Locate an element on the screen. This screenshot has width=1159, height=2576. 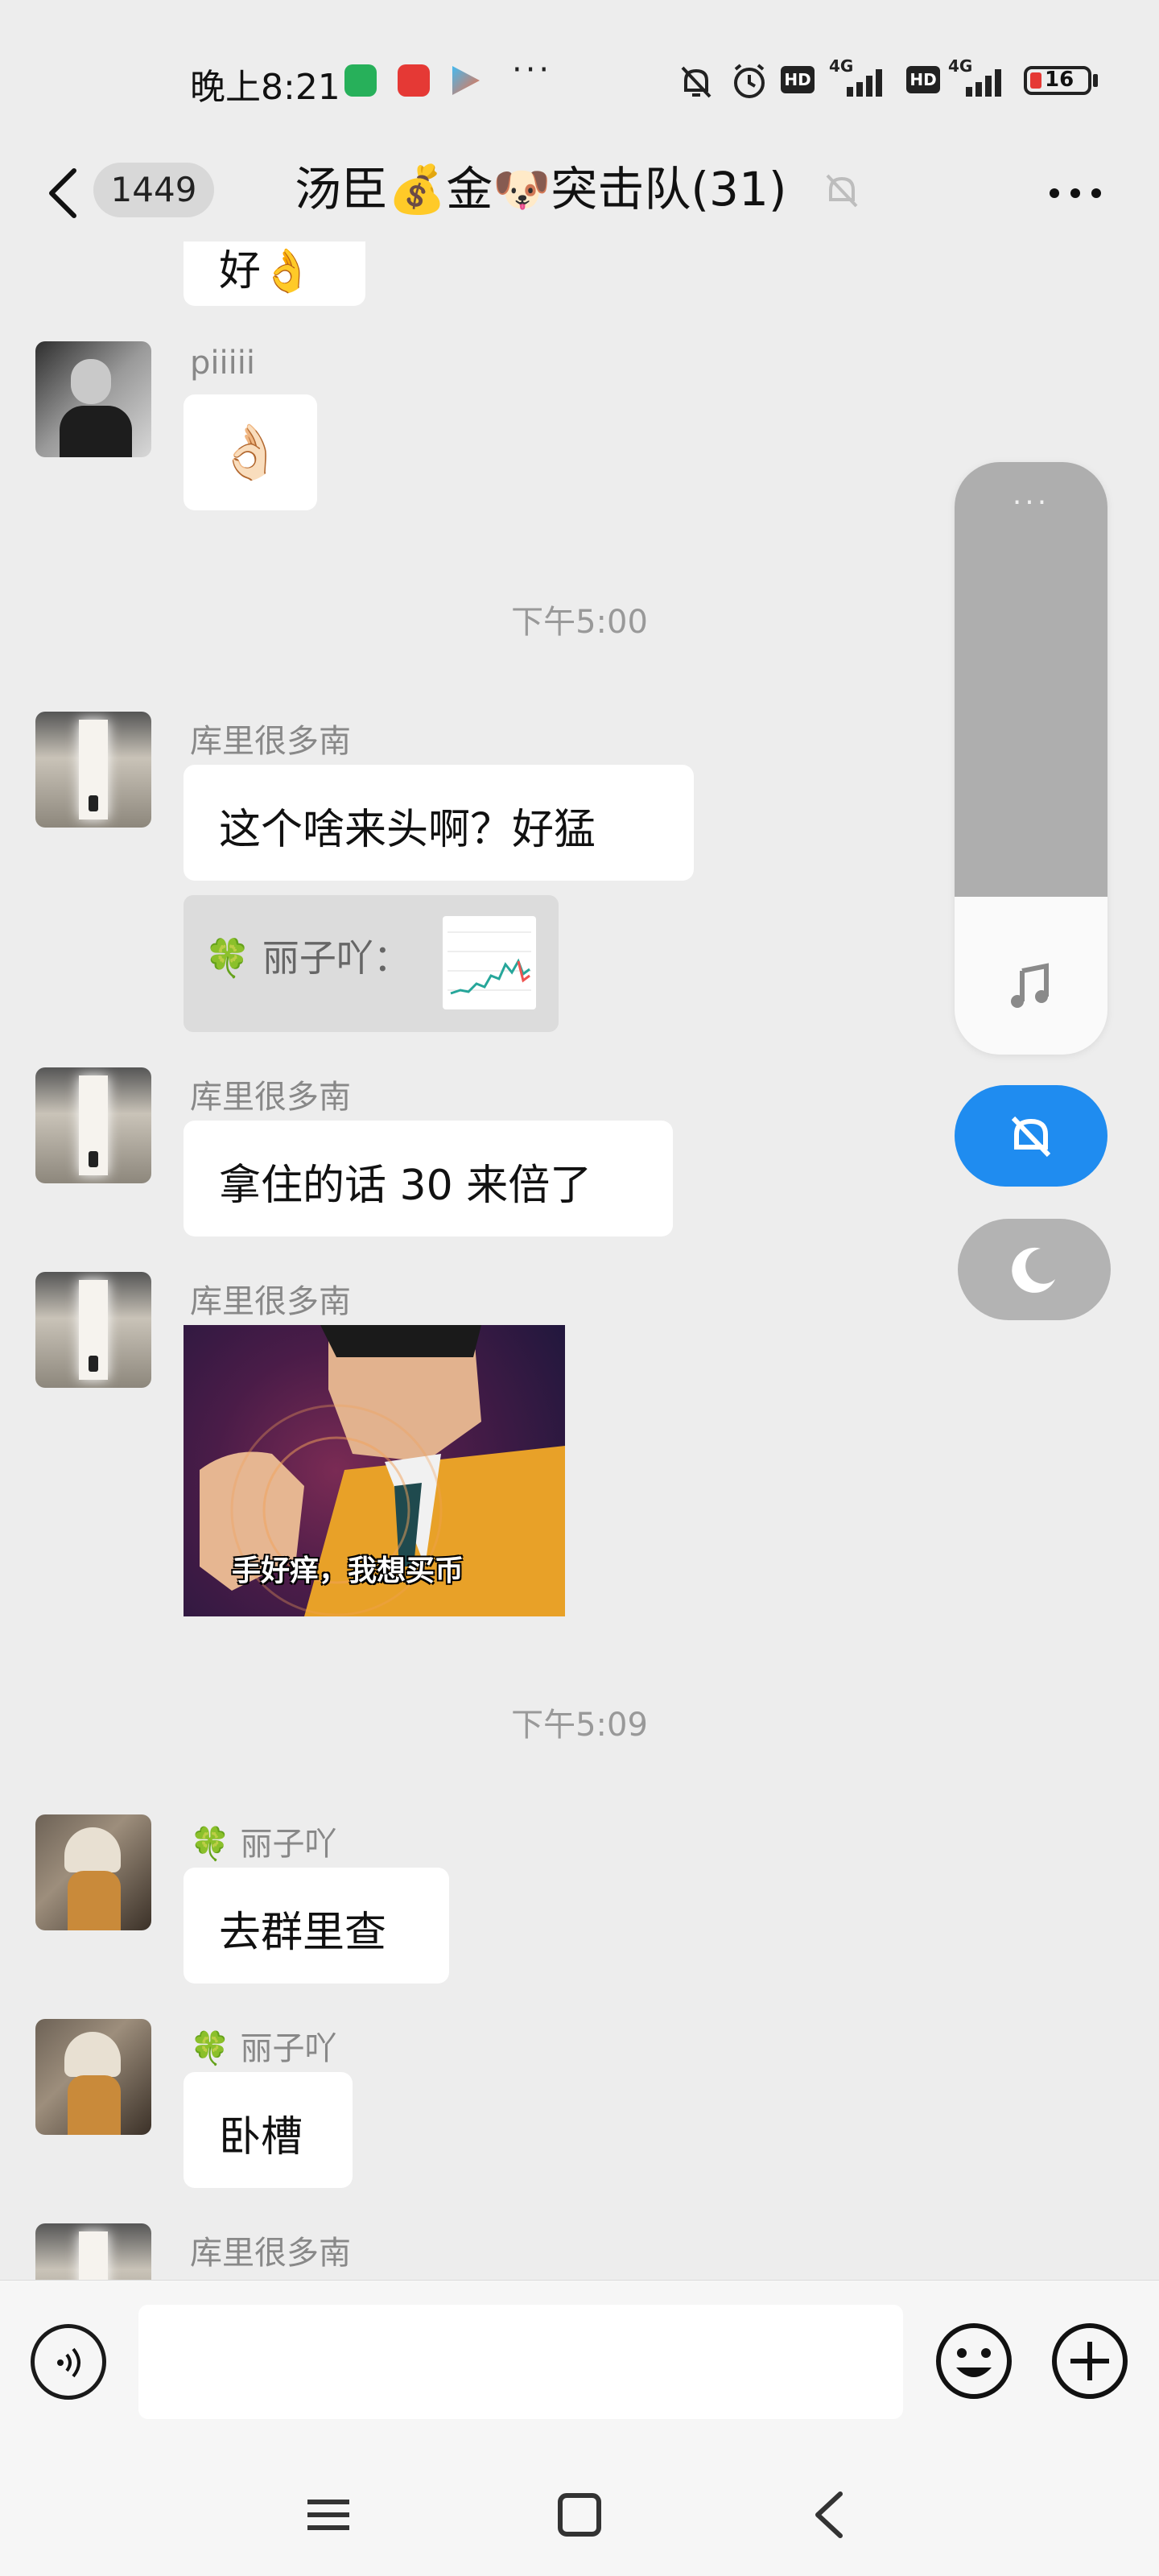
battery-tip is located at coordinates (1095, 80).